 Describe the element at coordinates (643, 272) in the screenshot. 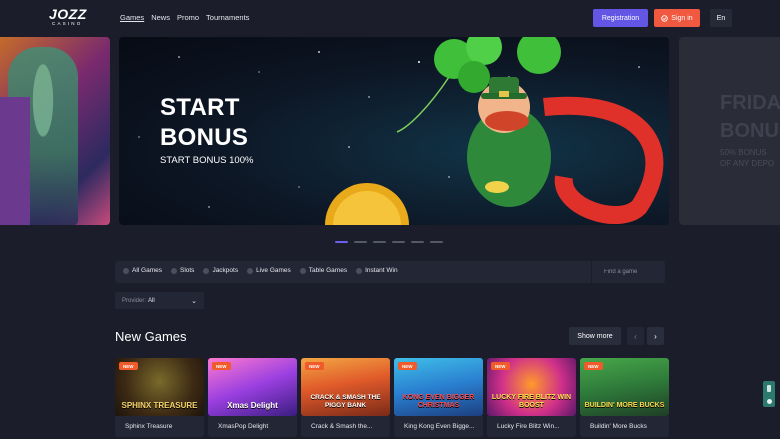

I see `search-input` at that location.